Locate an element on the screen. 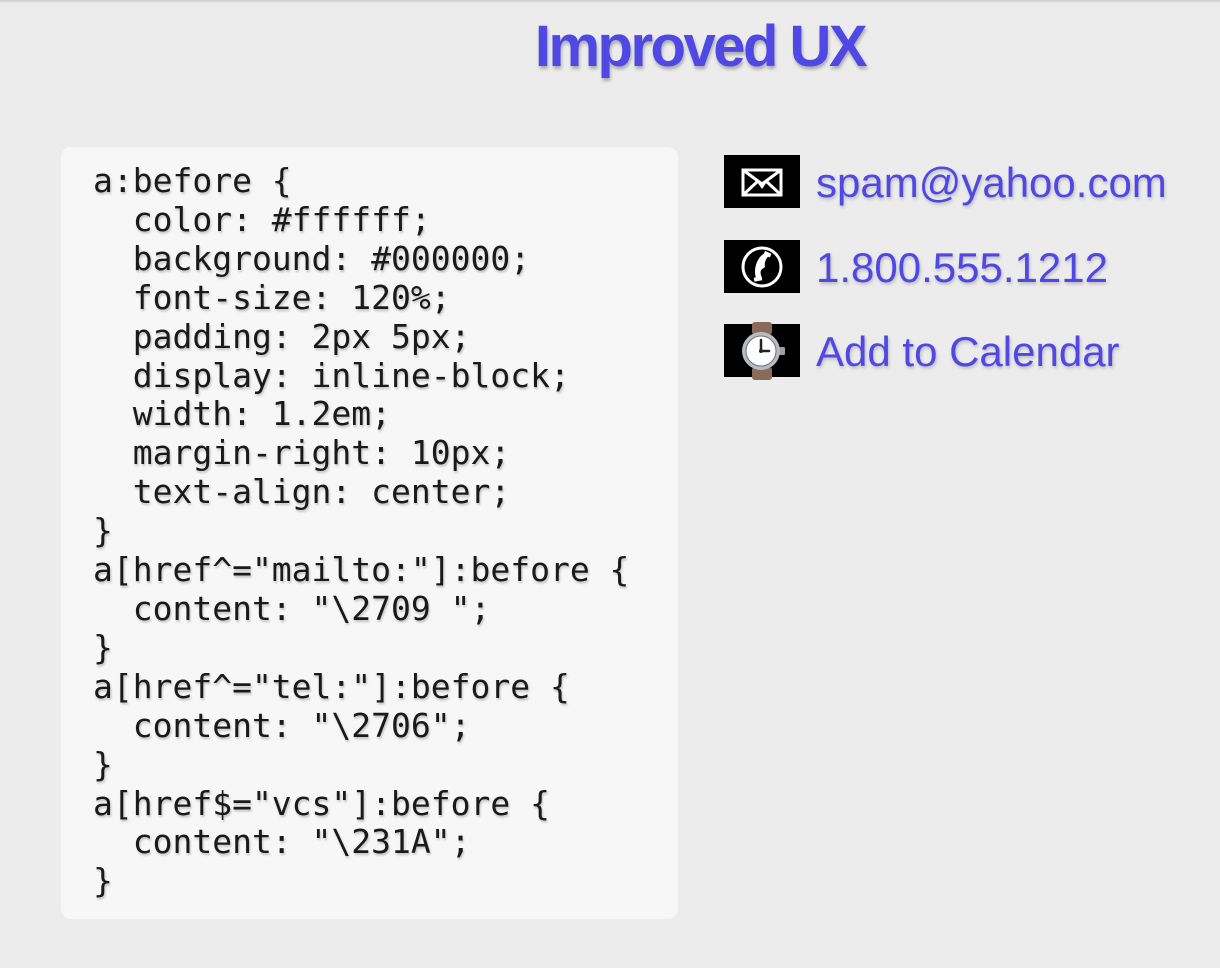 This screenshot has height=968, width=1220. code-line: a[href$="vcs"]:before { is located at coordinates (321, 803).